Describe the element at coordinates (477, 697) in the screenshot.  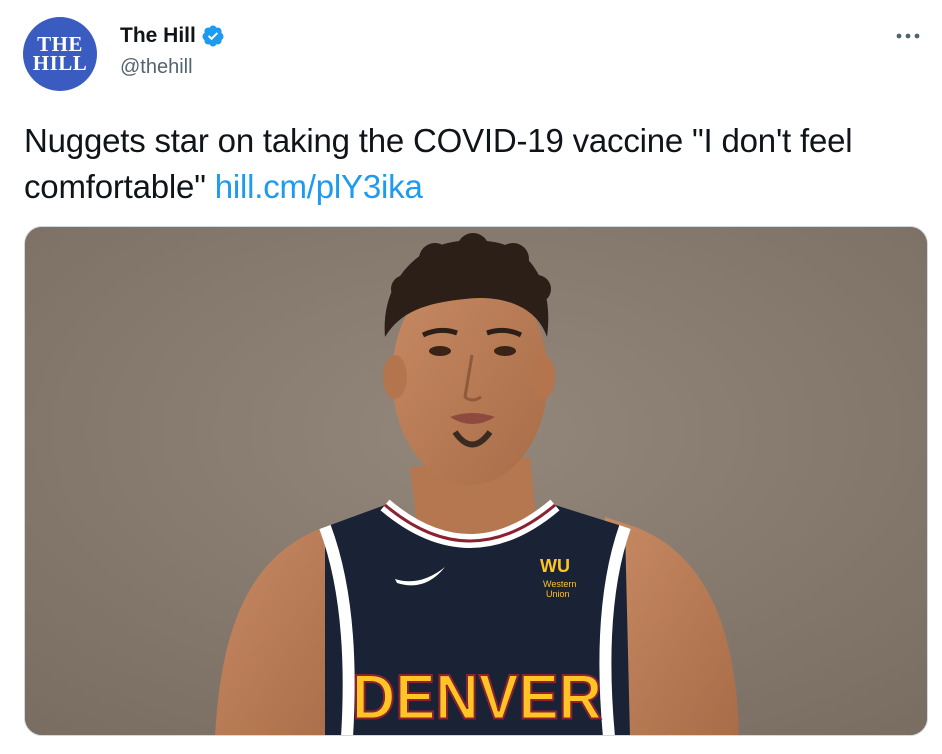
I see `jersey-wordmark: DENVER` at that location.